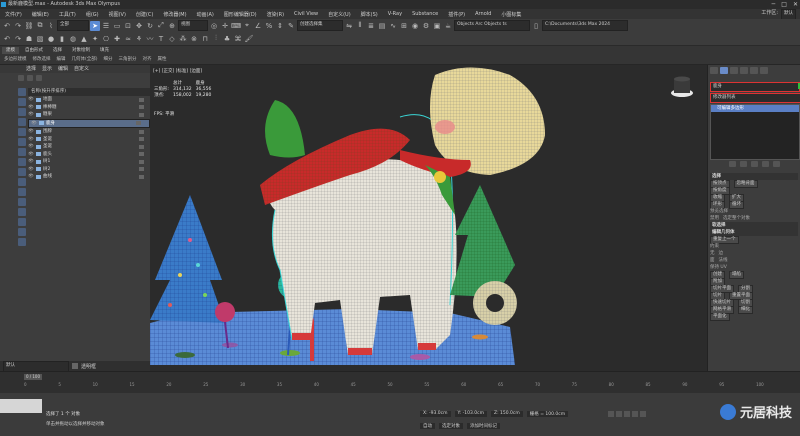  What do you see at coordinates (415, 26) in the screenshot?
I see `material-editor-icon: ◉` at bounding box center [415, 26].